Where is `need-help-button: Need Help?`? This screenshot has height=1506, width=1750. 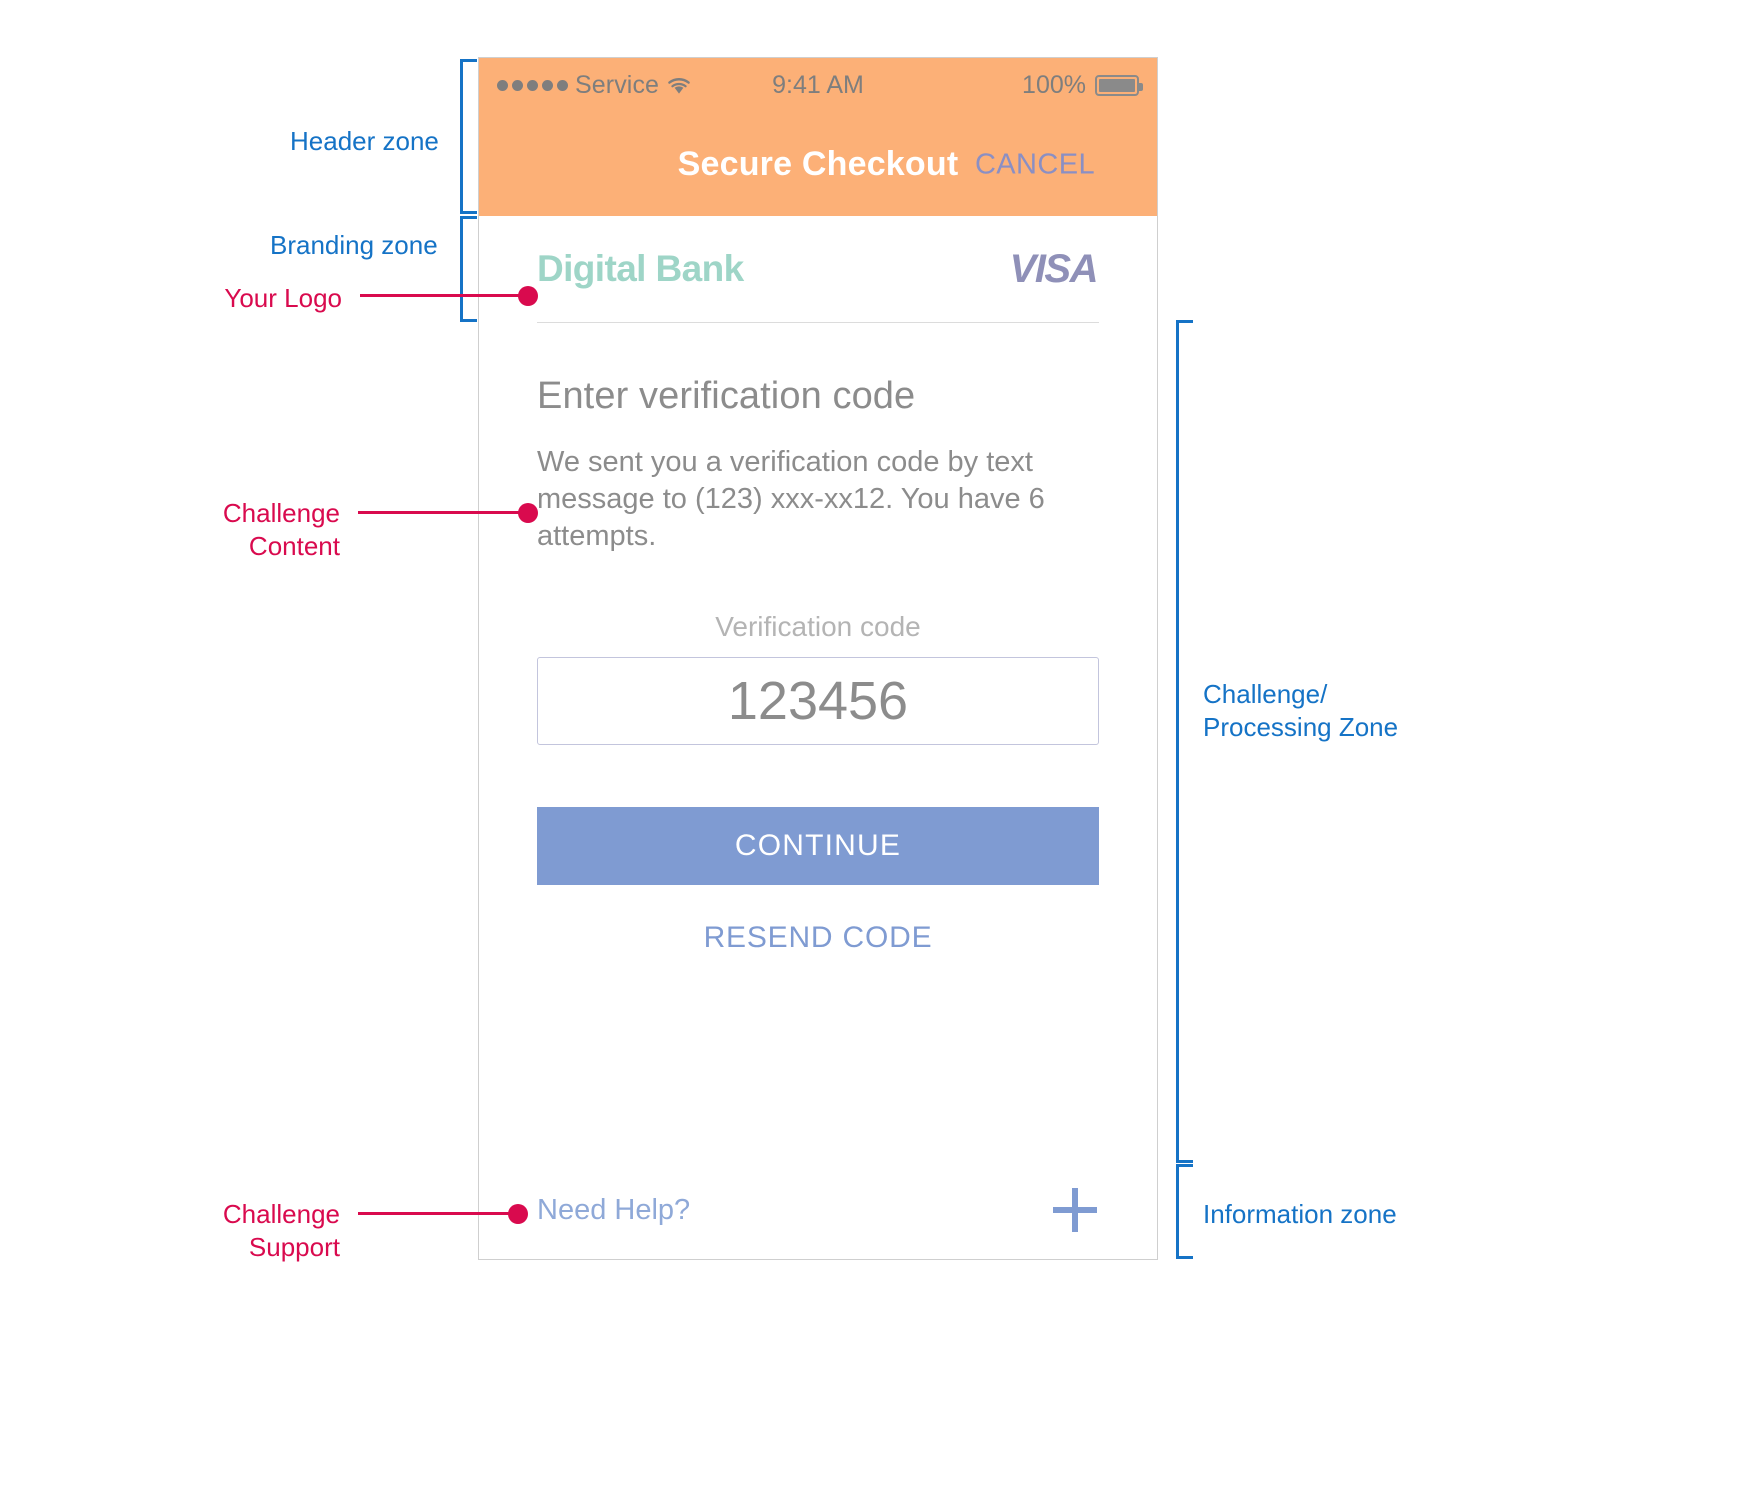
need-help-button: Need Help? is located at coordinates (613, 1210).